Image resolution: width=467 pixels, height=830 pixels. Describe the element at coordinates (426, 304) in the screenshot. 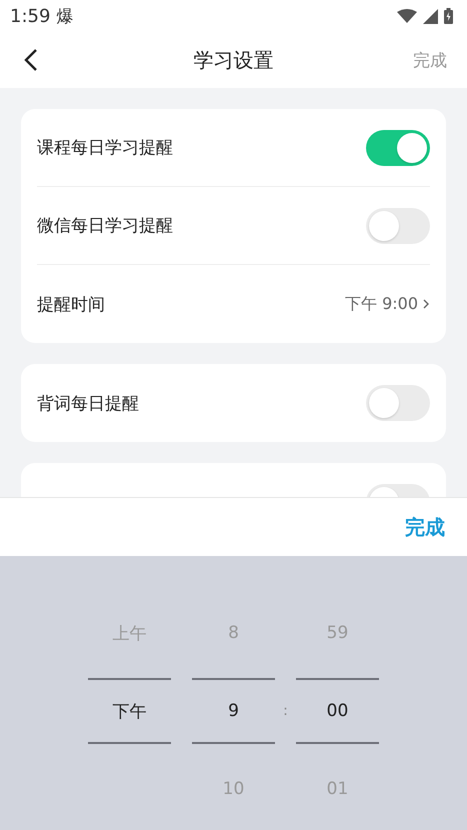

I see `chevron-icon` at that location.